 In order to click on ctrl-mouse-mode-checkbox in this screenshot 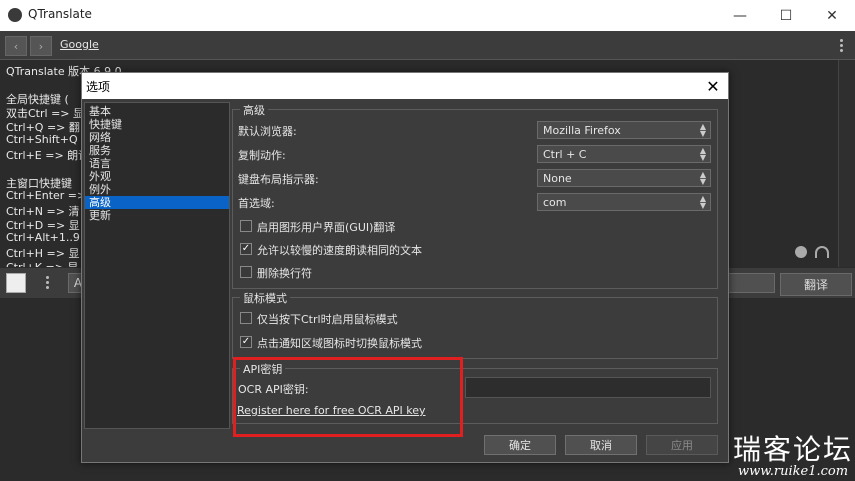, I will do `click(246, 318)`.